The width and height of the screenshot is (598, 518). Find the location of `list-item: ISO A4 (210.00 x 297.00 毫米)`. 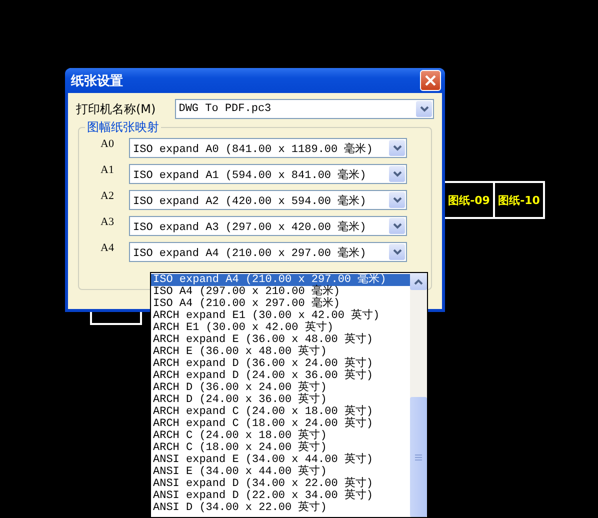

list-item: ISO A4 (210.00 x 297.00 毫米) is located at coordinates (280, 304).